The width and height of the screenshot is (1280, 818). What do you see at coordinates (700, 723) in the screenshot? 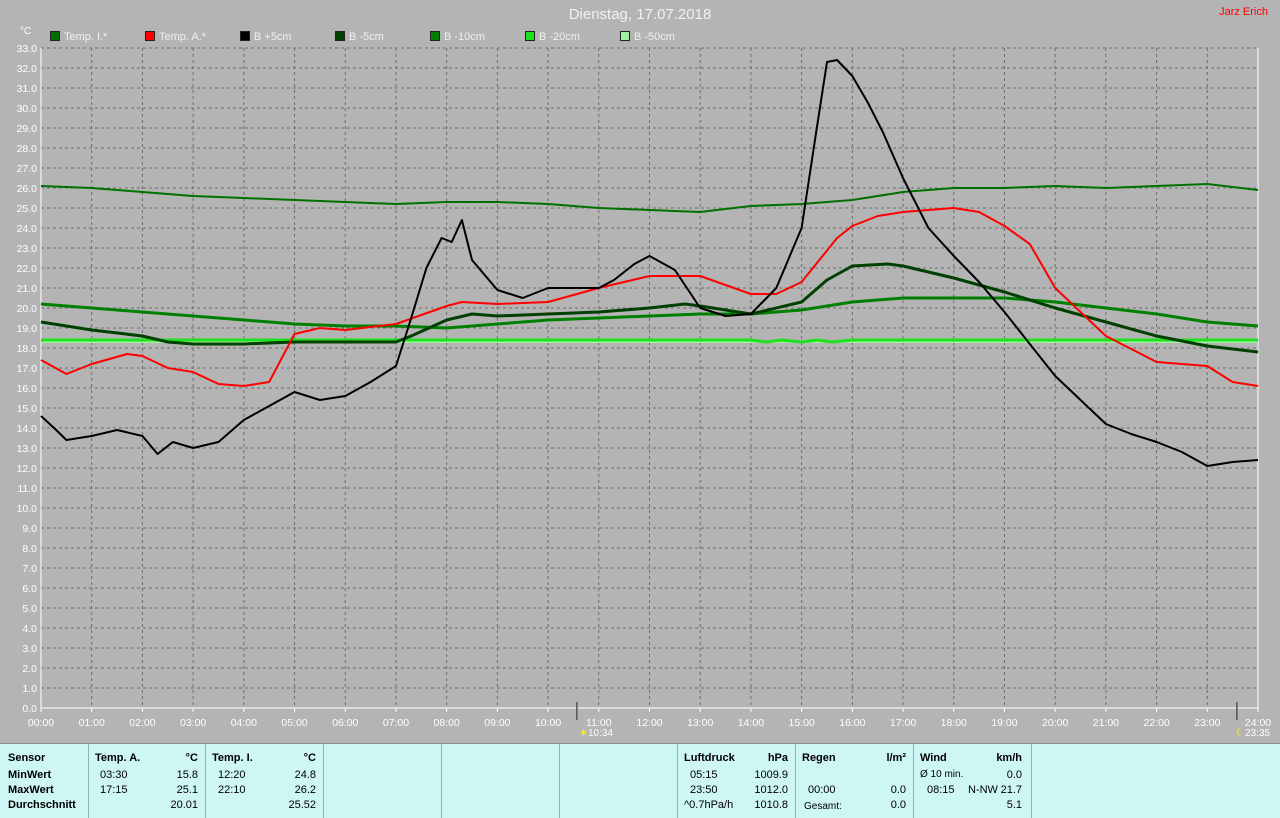
I see `x-tick-label: 13:00` at bounding box center [700, 723].